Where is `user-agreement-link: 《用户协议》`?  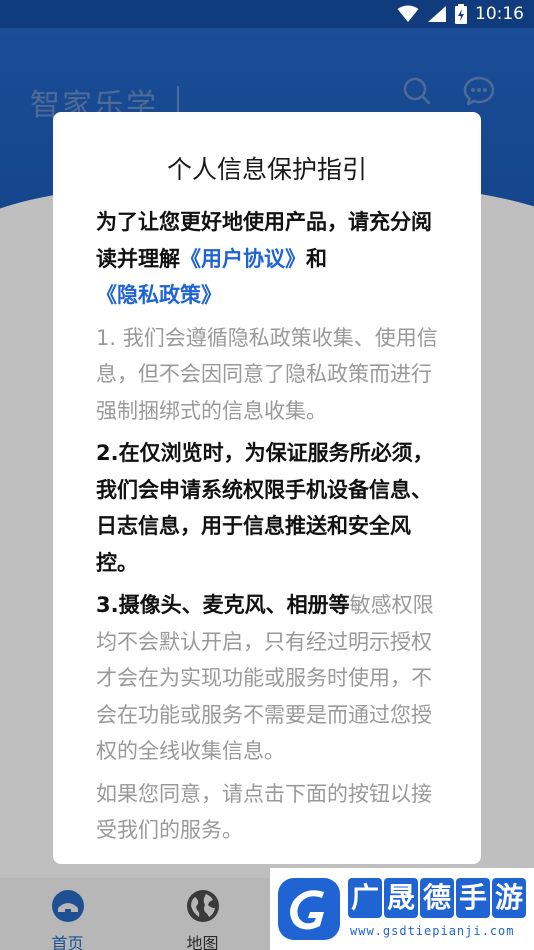
user-agreement-link: 《用户协议》 is located at coordinates (243, 259).